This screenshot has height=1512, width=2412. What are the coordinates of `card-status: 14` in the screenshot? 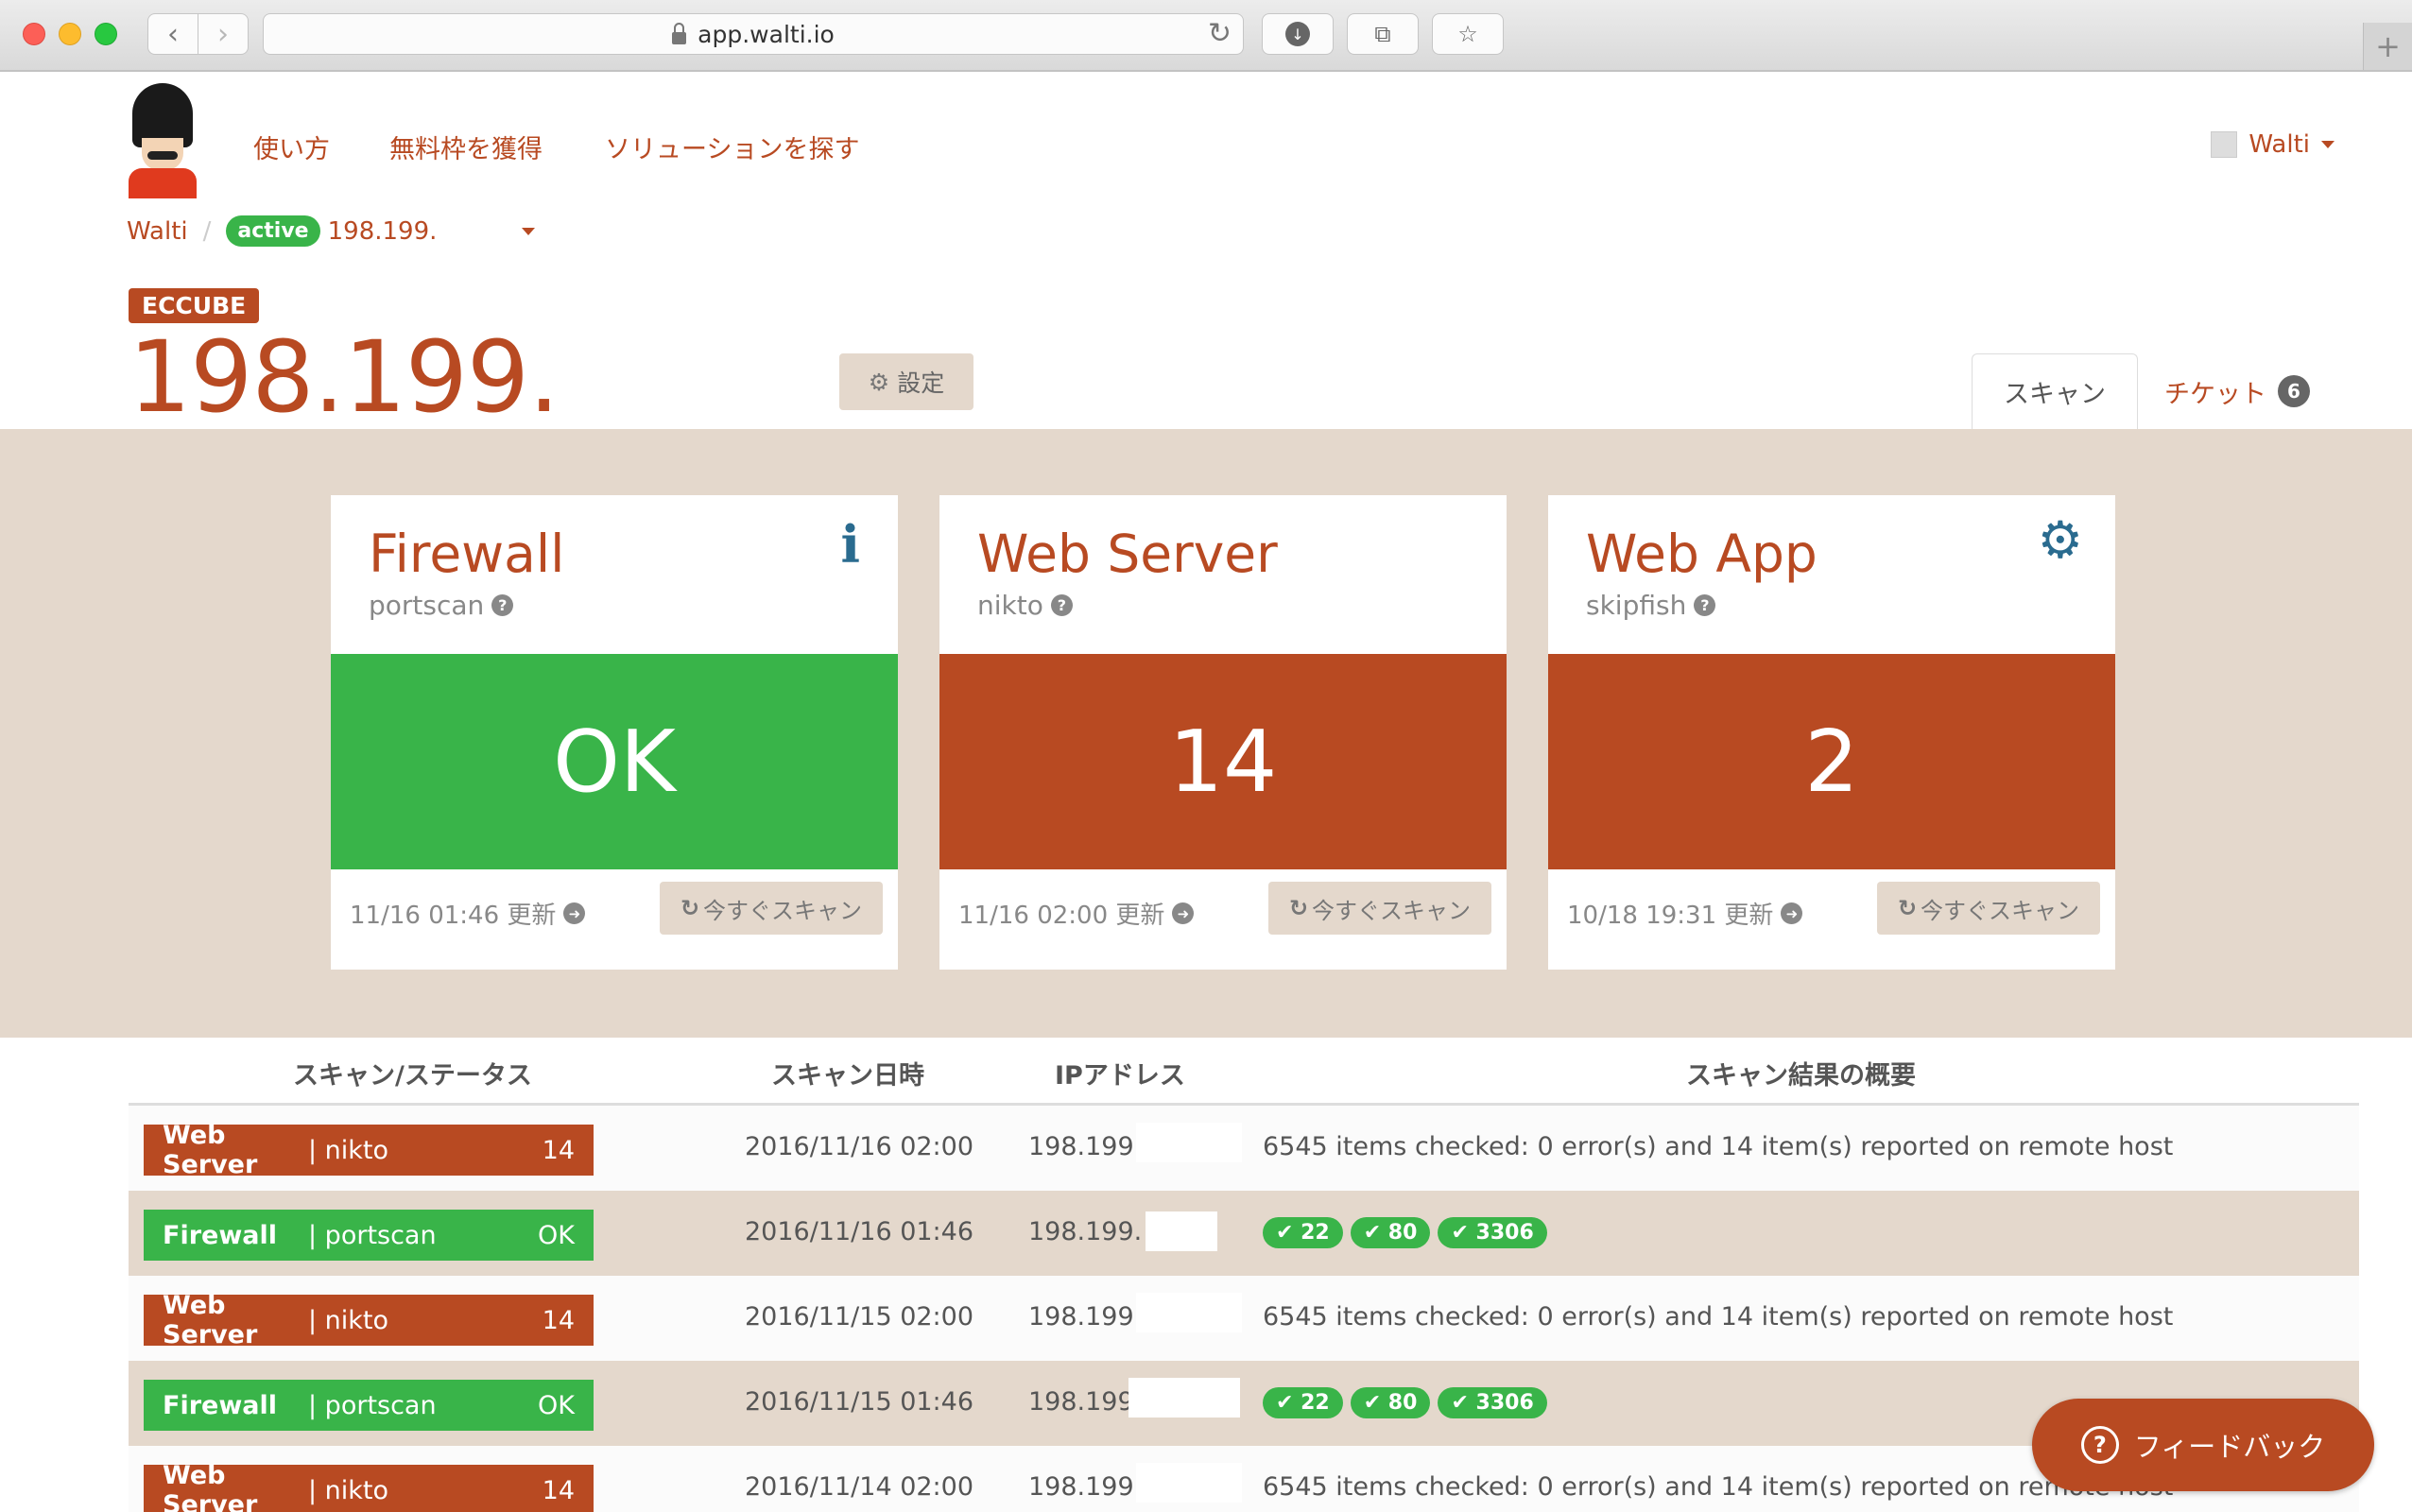 It's located at (1223, 761).